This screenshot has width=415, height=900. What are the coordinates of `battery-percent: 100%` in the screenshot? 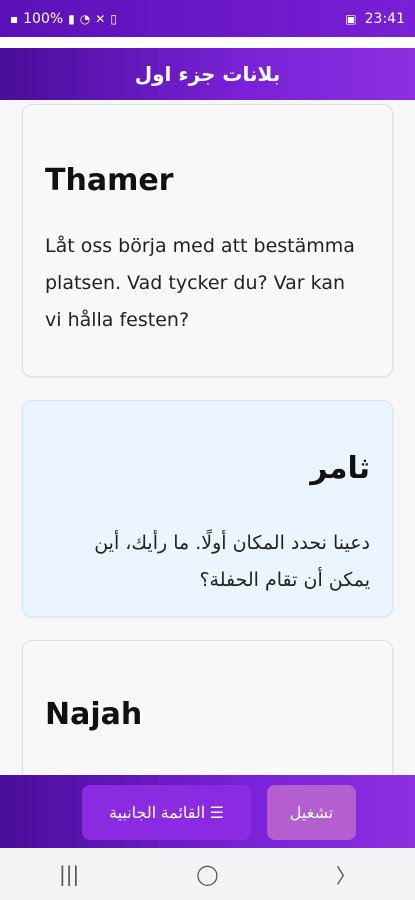 It's located at (43, 18).